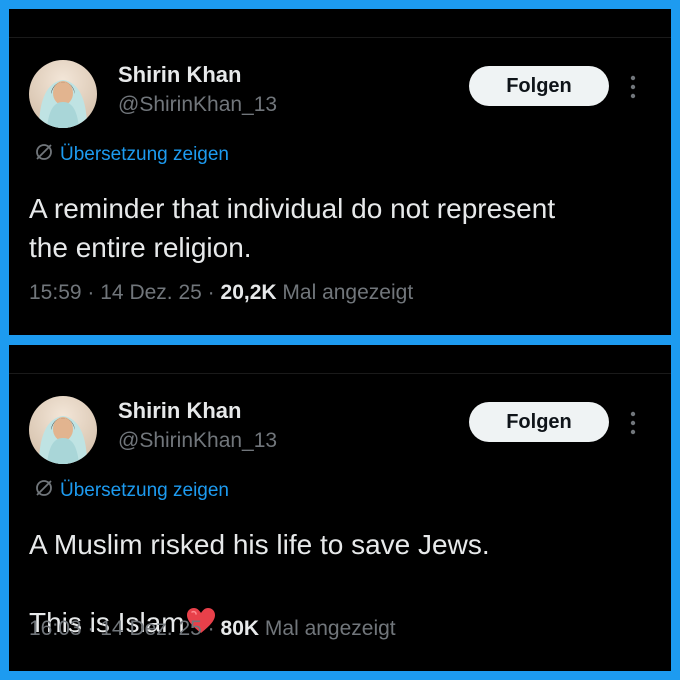 This screenshot has width=680, height=680. I want to click on view-count: 80K, so click(240, 628).